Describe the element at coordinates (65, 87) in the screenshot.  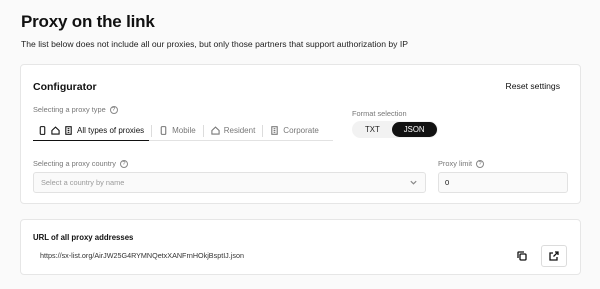
I see `configurator-title: Configurator` at that location.